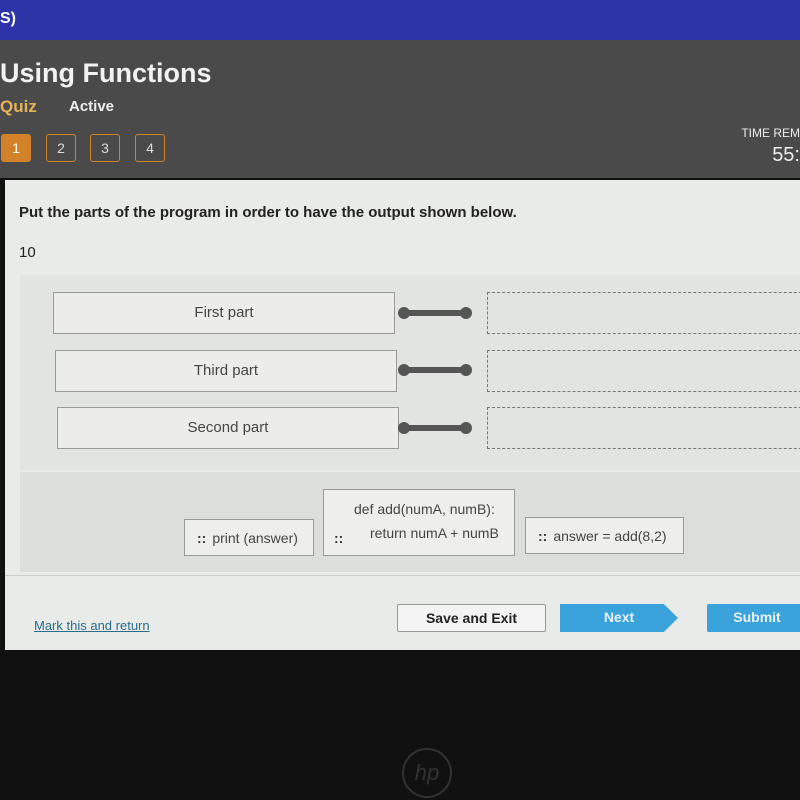 This screenshot has height=800, width=800. What do you see at coordinates (471, 618) in the screenshot?
I see `save-and-exit-button: Save and Exit` at bounding box center [471, 618].